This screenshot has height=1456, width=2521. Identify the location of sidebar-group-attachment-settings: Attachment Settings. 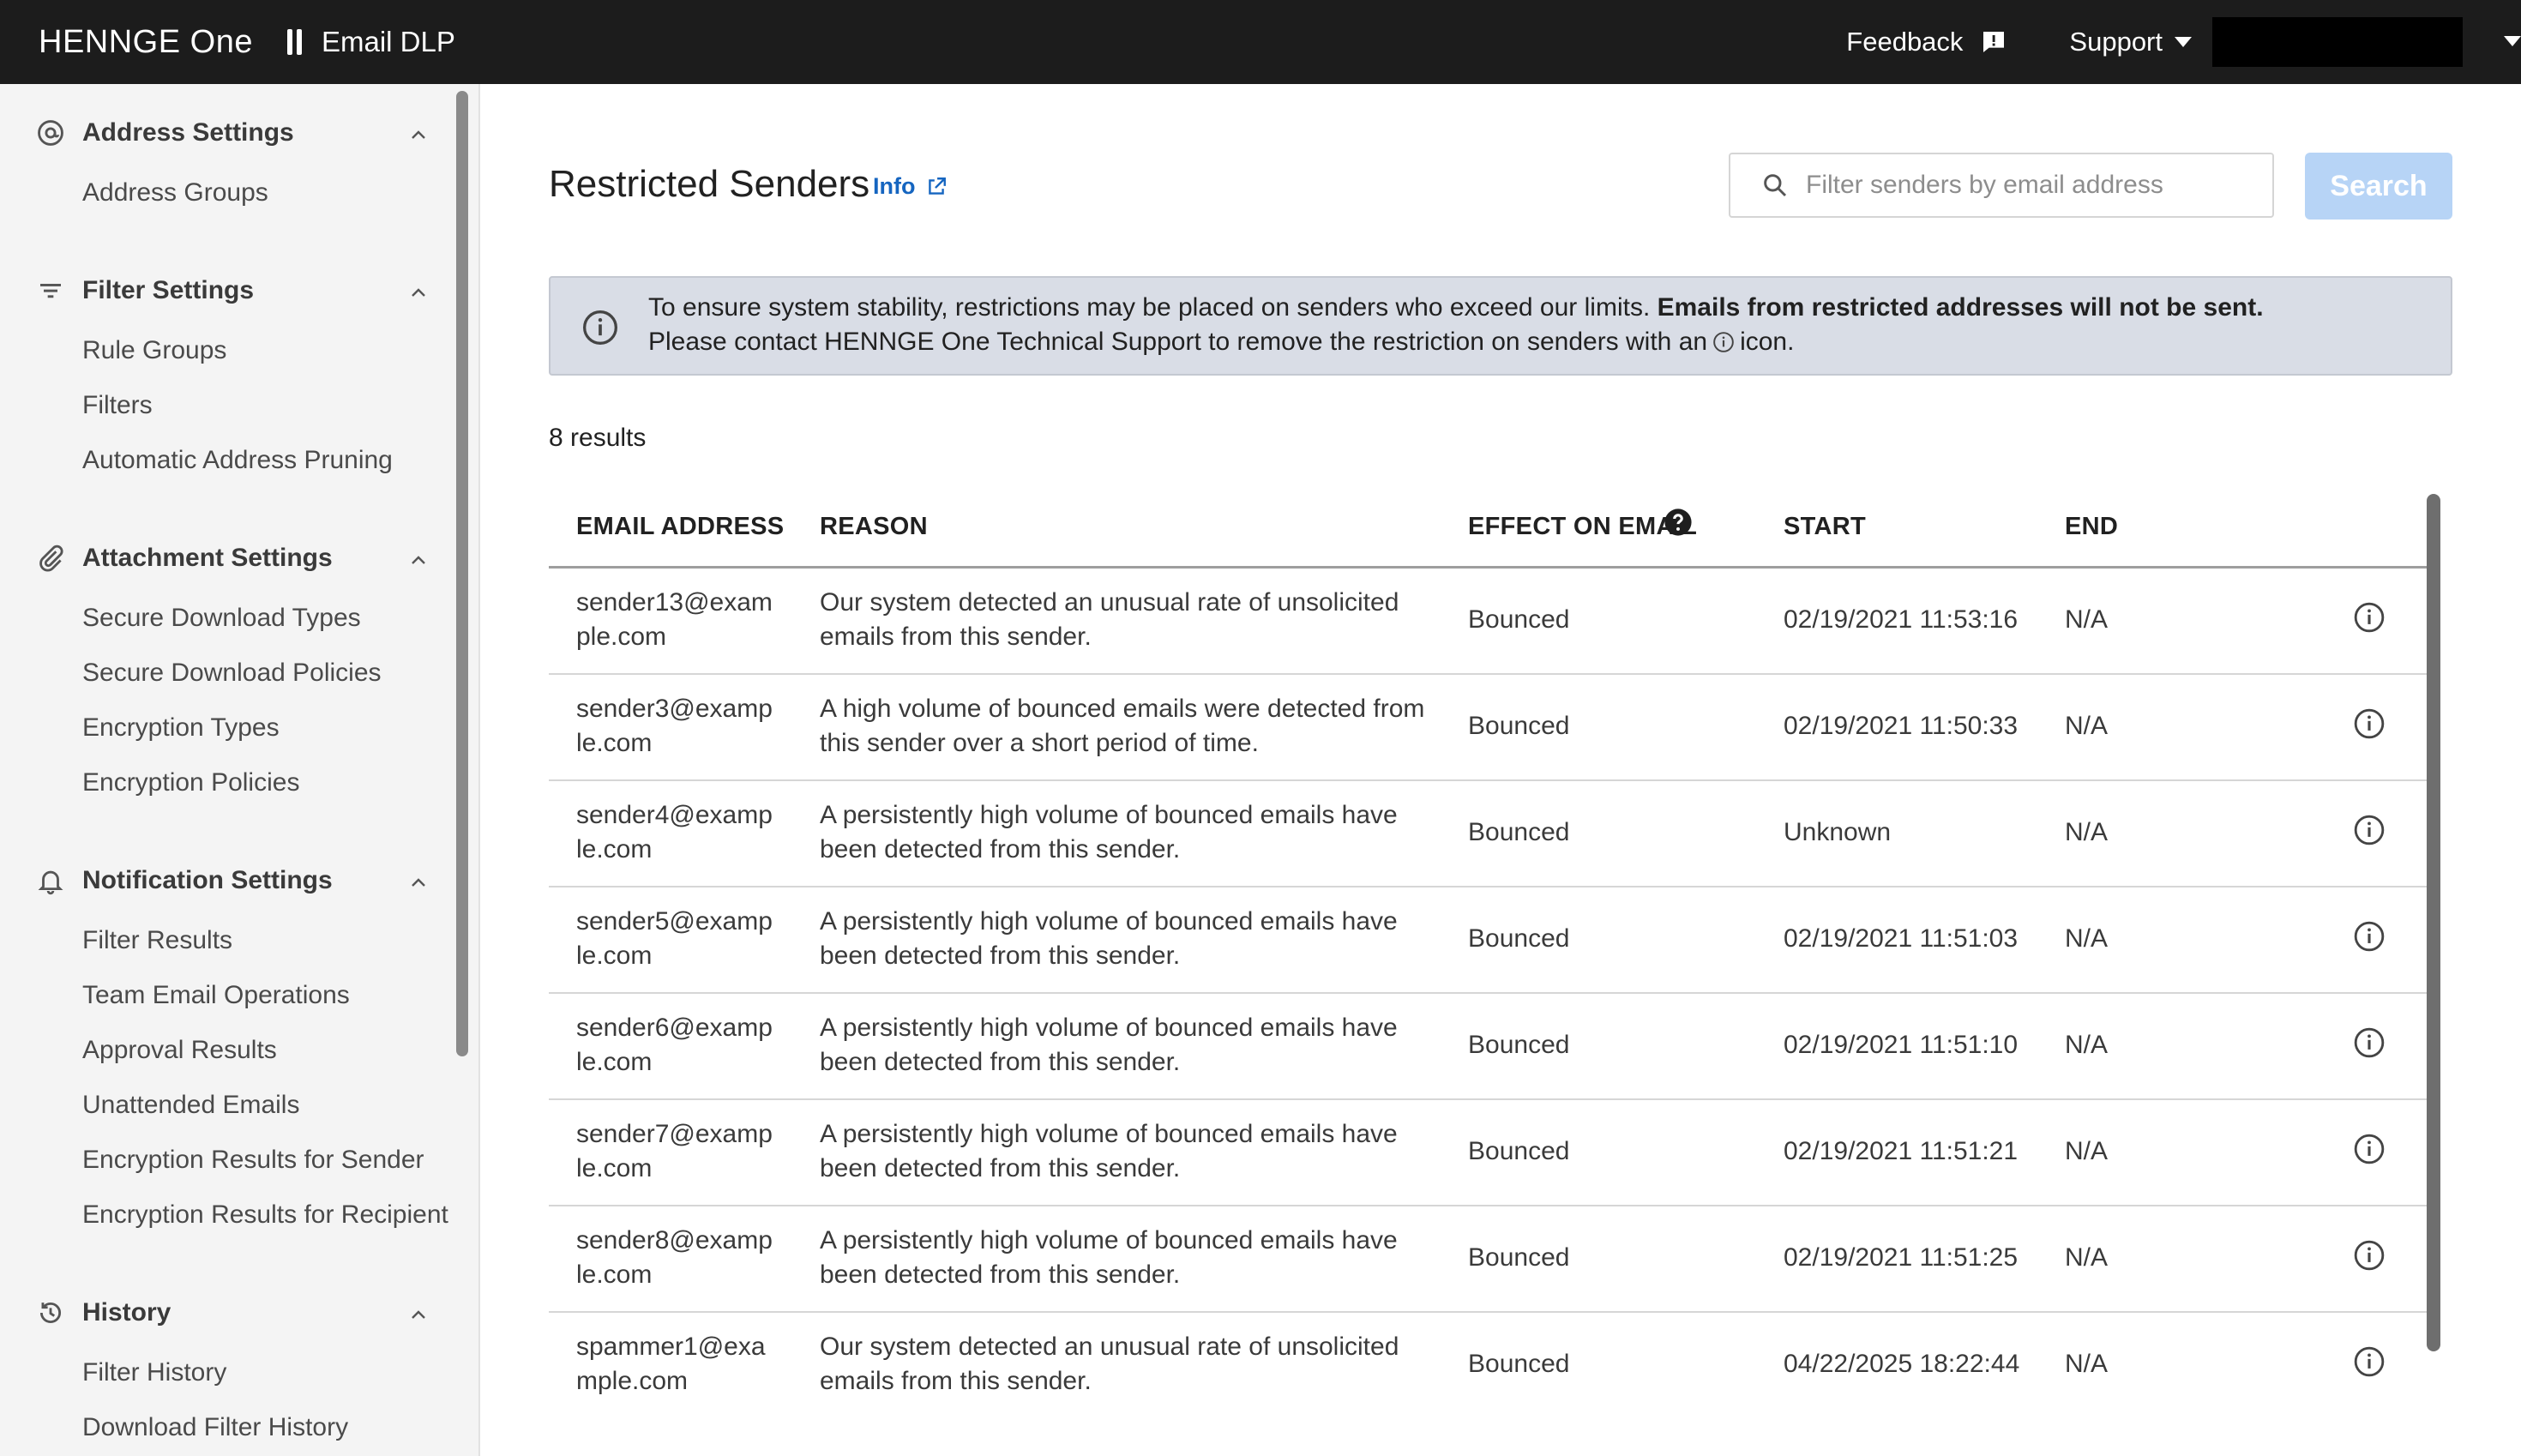
(184, 558).